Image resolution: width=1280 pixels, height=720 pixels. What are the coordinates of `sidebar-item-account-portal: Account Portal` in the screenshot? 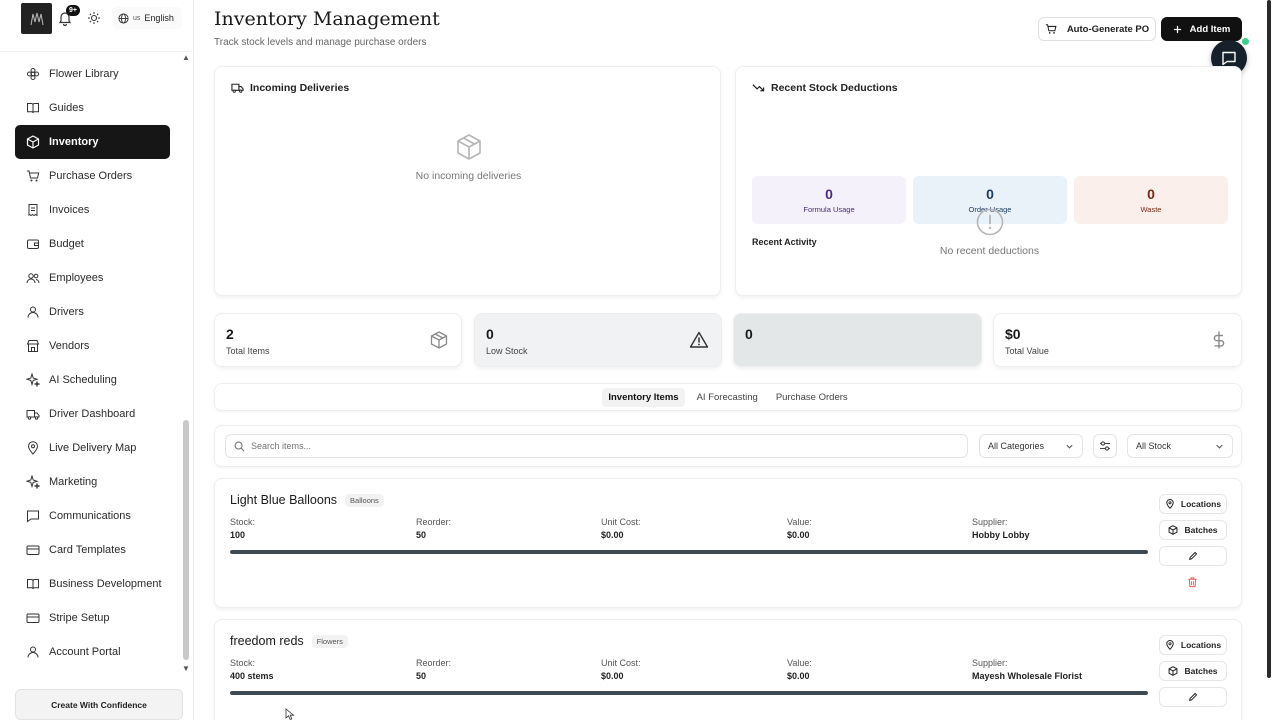 It's located at (92, 652).